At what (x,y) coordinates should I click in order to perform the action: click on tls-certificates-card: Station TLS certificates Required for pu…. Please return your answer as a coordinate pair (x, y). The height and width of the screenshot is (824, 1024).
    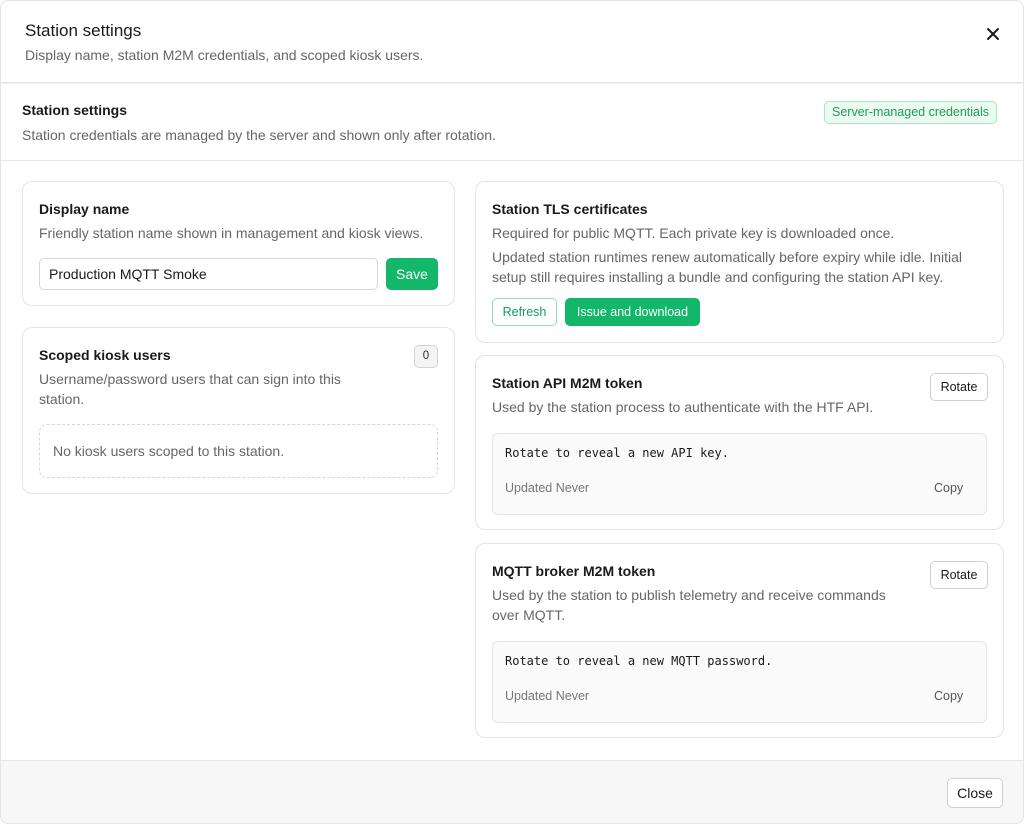
    Looking at the image, I should click on (739, 262).